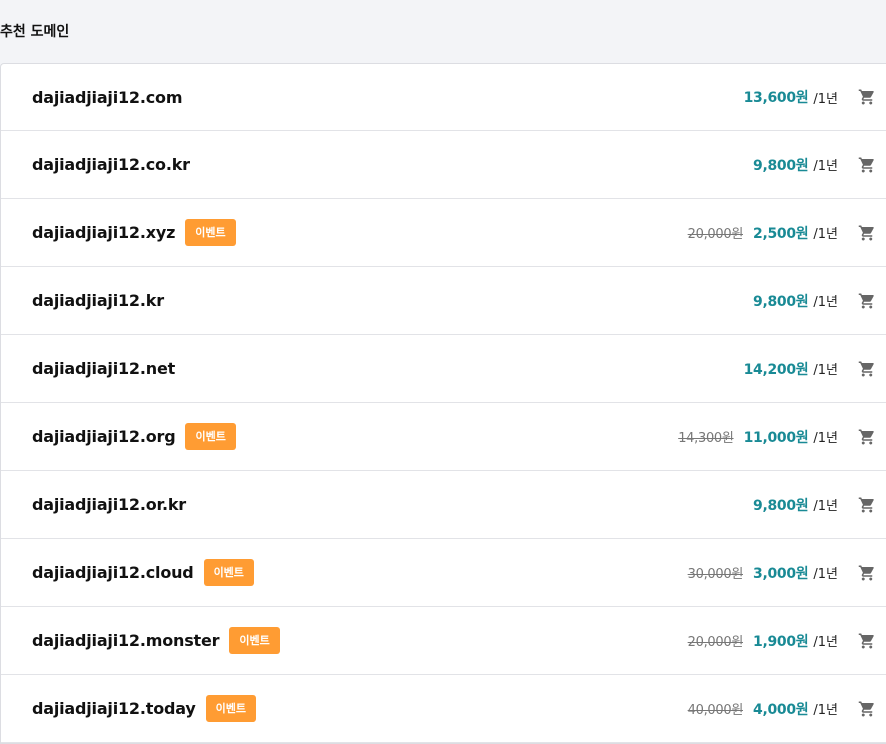 The image size is (886, 744). Describe the element at coordinates (715, 710) in the screenshot. I see `original-price: 40,000원` at that location.